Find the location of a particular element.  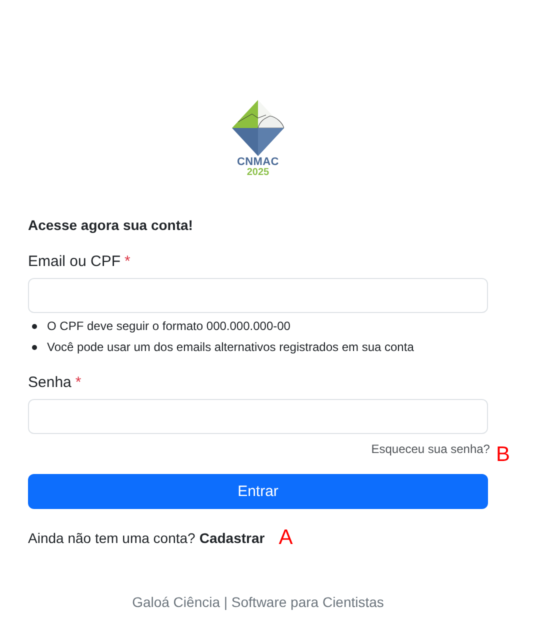

form-heading: Acesse agora sua conta! is located at coordinates (111, 225).